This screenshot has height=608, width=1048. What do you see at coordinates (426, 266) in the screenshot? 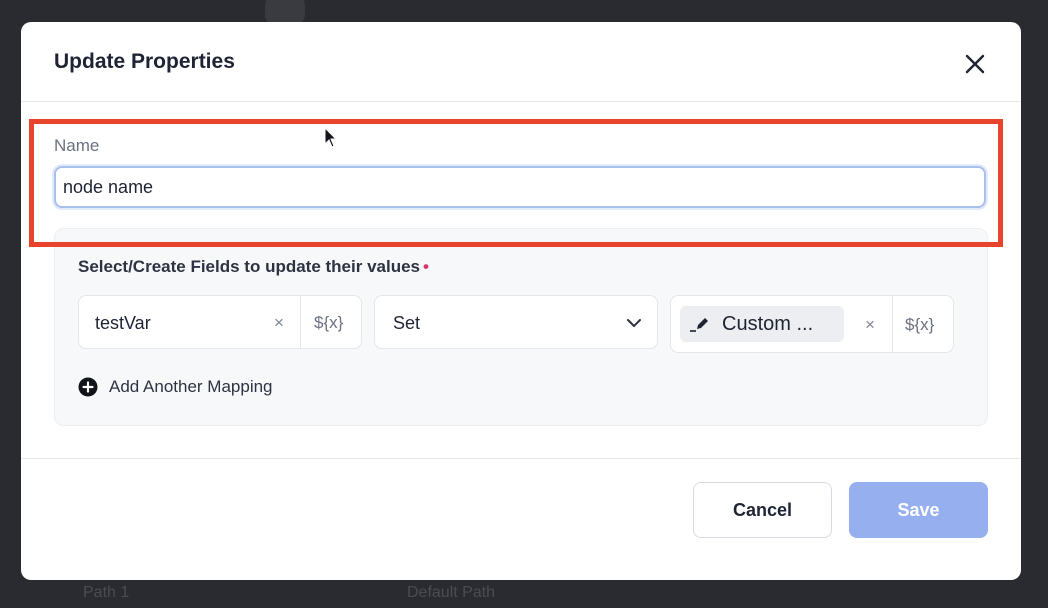
I see `required-marker: •` at bounding box center [426, 266].